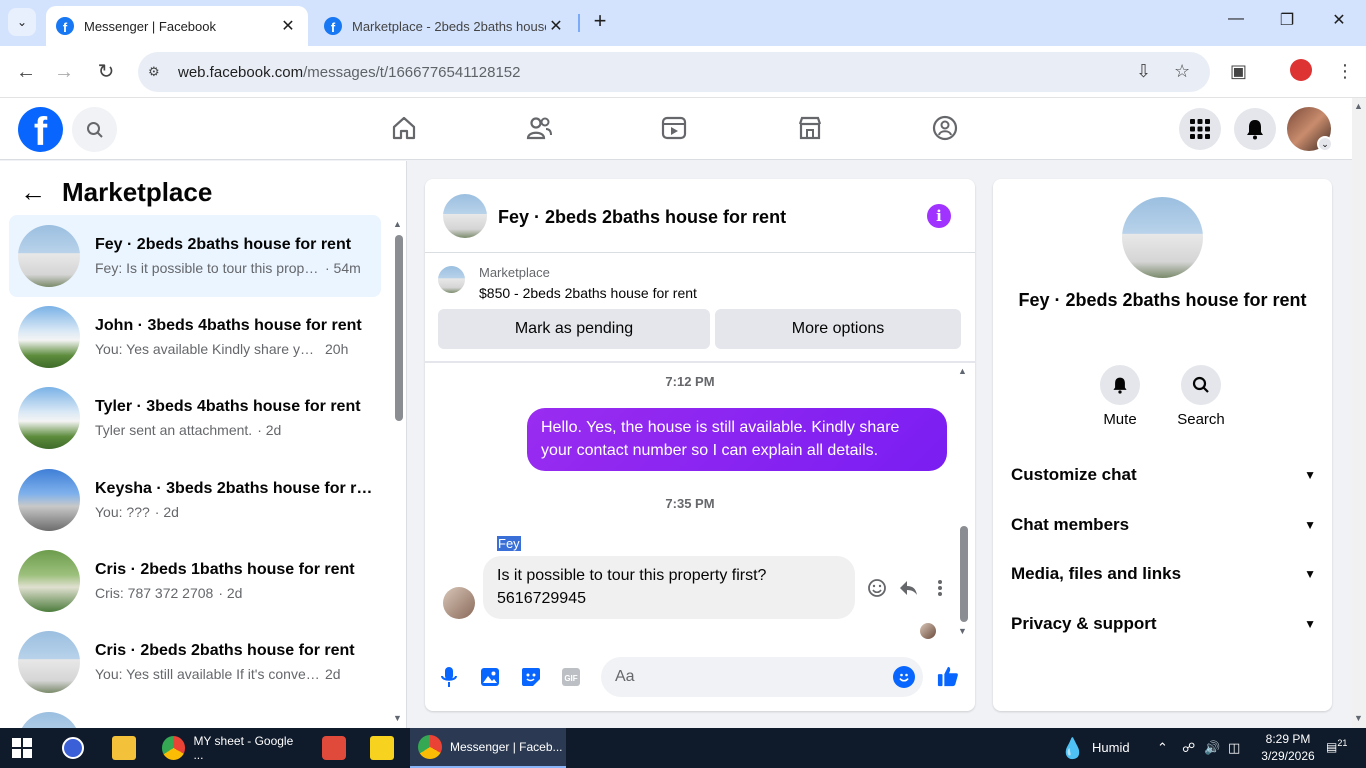  Describe the element at coordinates (964, 574) in the screenshot. I see `chat-scrollbar-thumb` at that location.